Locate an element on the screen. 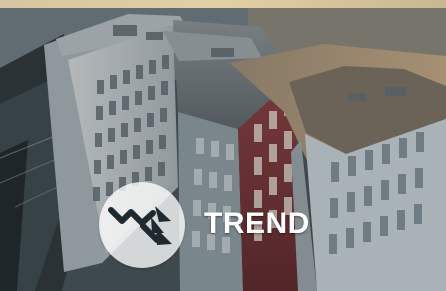 This screenshot has height=291, width=446. trend-badge is located at coordinates (142, 225).